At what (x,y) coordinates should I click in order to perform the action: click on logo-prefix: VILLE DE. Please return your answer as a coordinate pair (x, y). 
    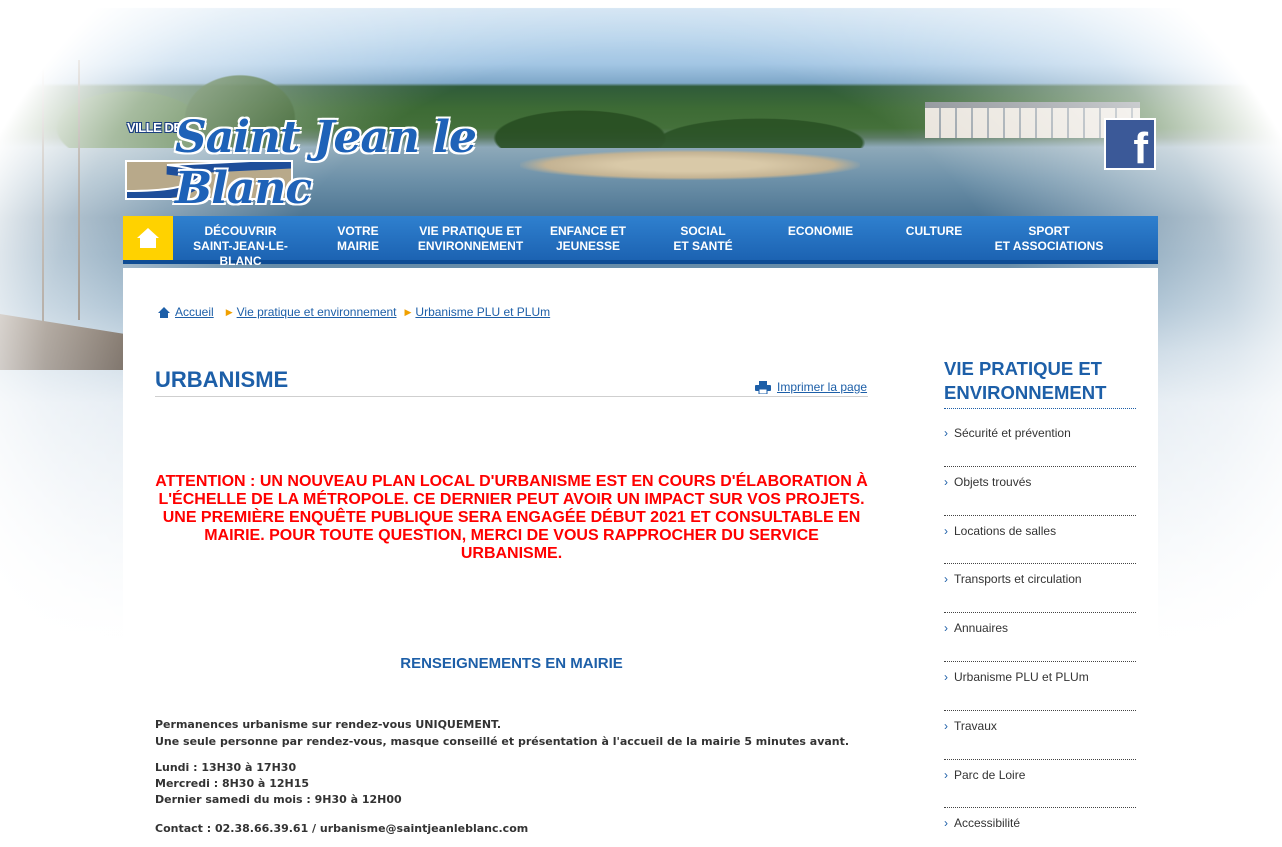
    Looking at the image, I should click on (154, 127).